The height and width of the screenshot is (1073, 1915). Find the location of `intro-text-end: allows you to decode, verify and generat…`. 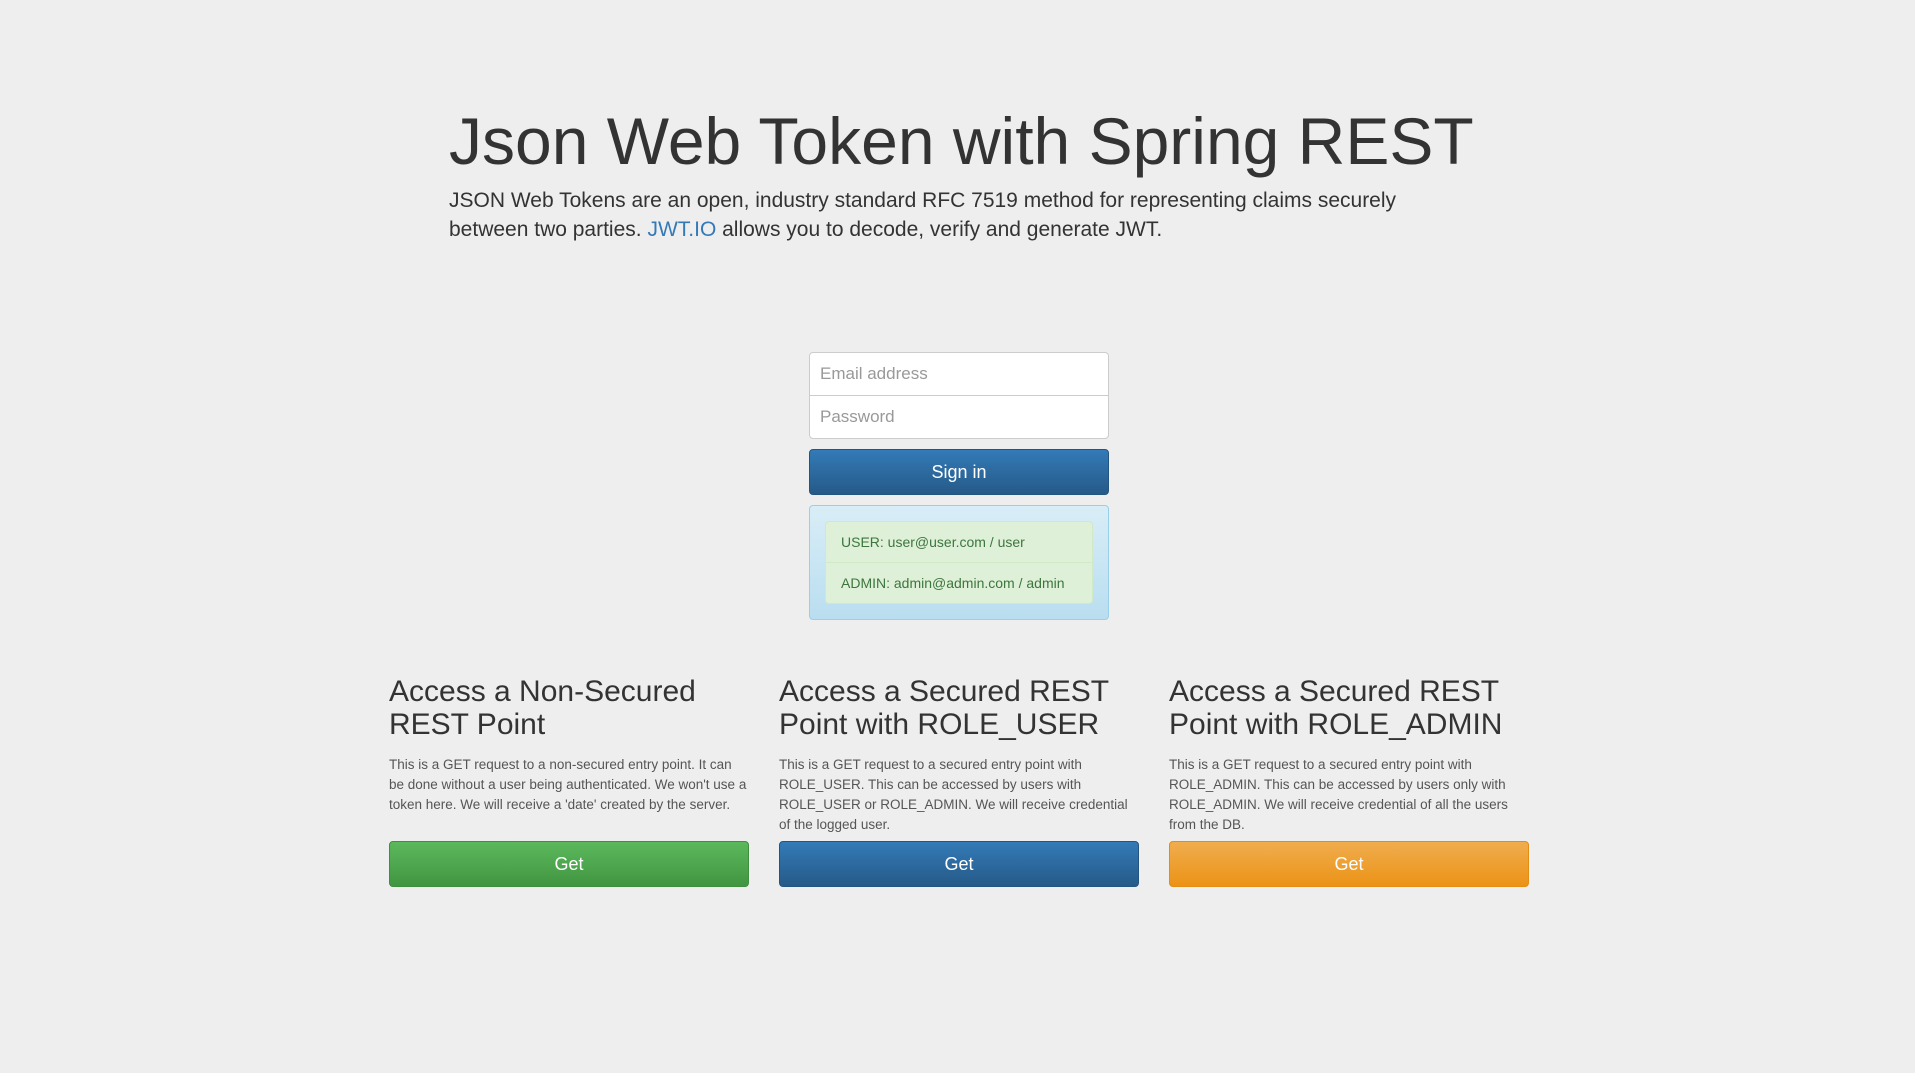

intro-text-end: allows you to decode, verify and generat… is located at coordinates (939, 229).